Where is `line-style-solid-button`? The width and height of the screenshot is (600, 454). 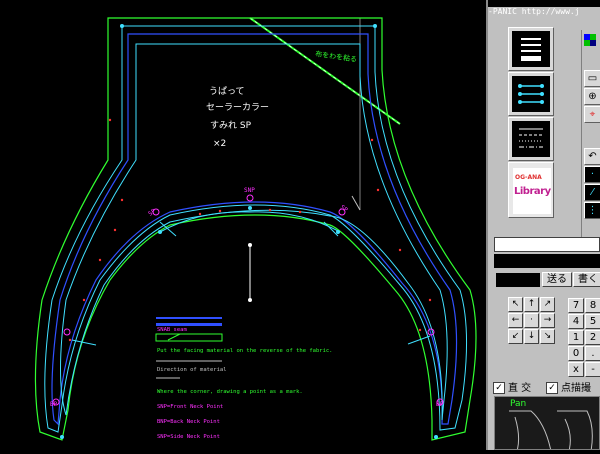
line-style-solid-button is located at coordinates (531, 49).